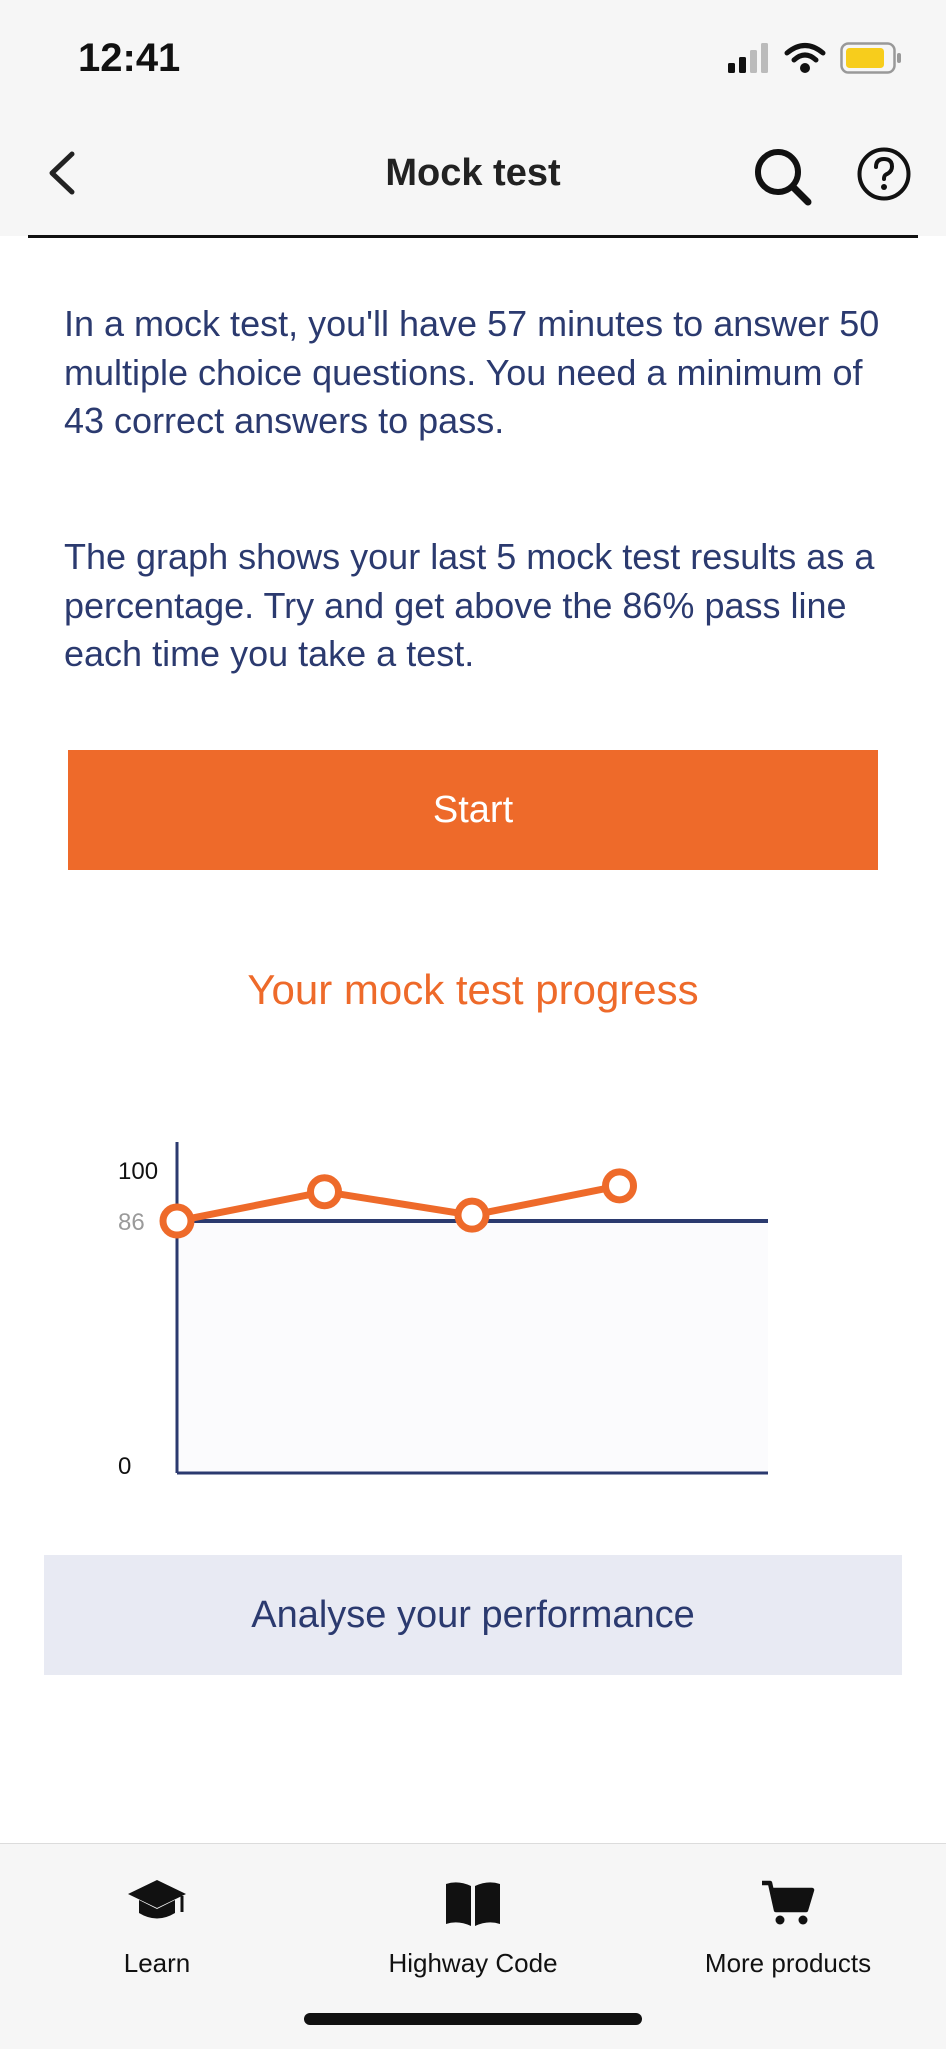 The width and height of the screenshot is (946, 2049). What do you see at coordinates (157, 1963) in the screenshot?
I see `tab-learn-label: Learn` at bounding box center [157, 1963].